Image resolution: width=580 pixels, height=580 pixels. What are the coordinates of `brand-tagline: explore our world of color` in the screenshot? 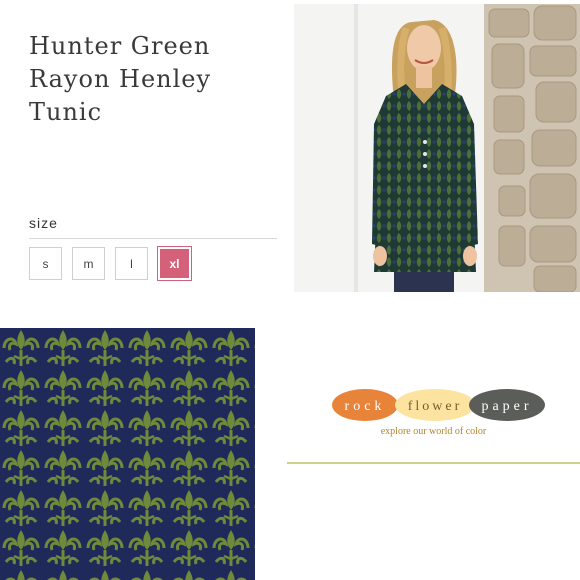 It's located at (433, 431).